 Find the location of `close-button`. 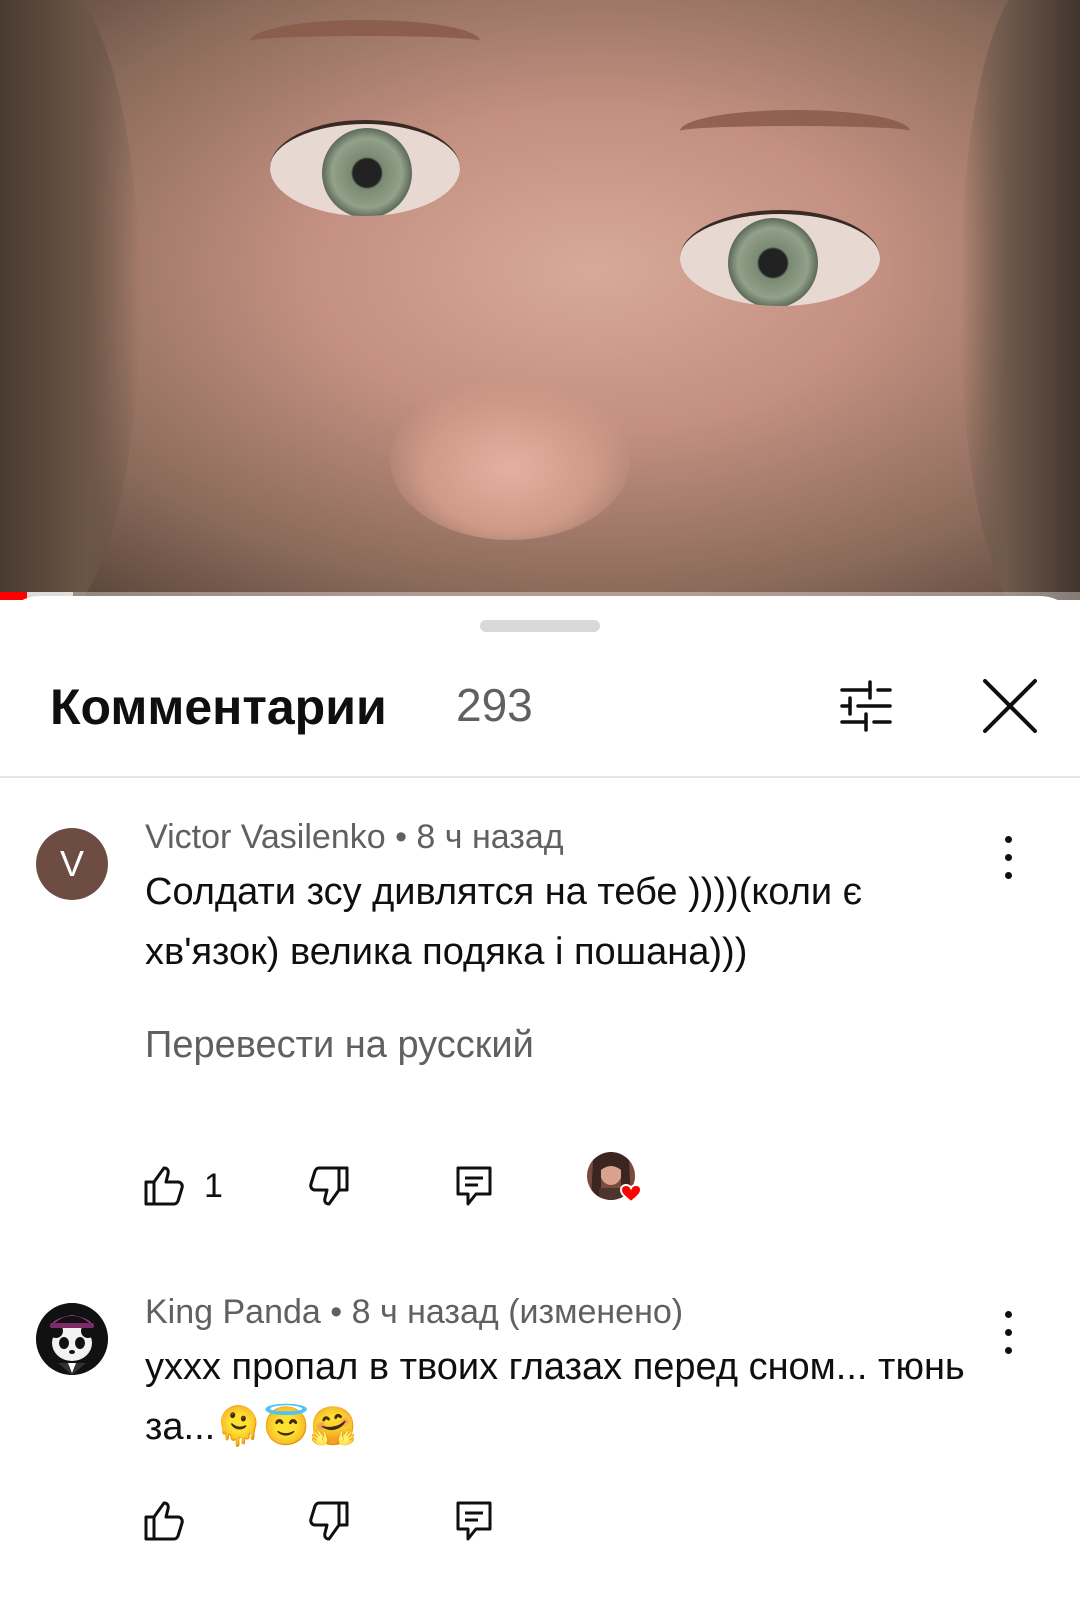

close-button is located at coordinates (1010, 706).